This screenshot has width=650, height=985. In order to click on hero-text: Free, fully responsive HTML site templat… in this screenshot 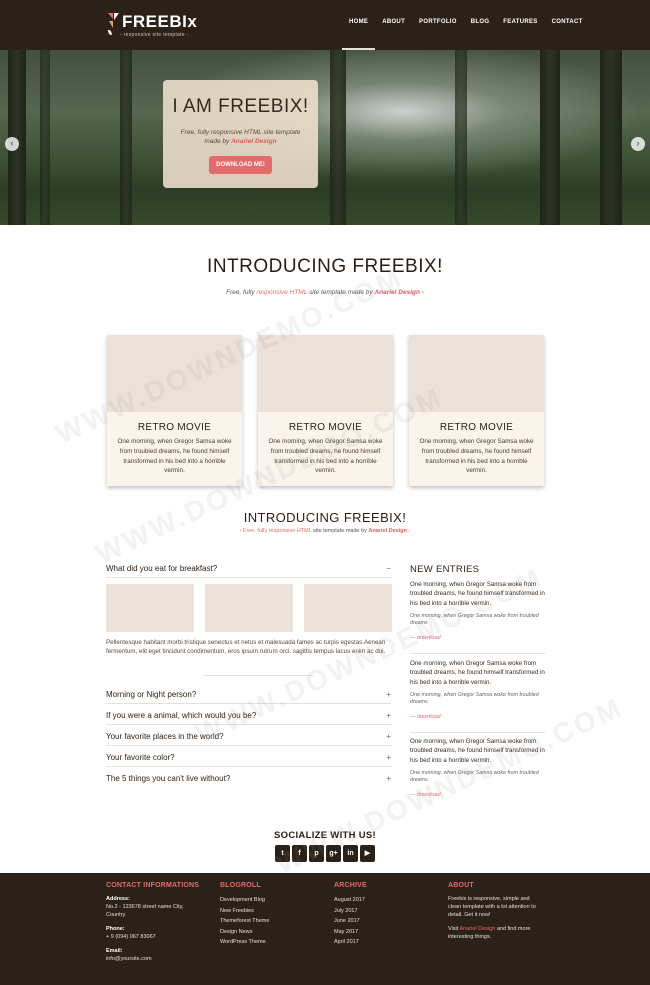, I will do `click(240, 137)`.